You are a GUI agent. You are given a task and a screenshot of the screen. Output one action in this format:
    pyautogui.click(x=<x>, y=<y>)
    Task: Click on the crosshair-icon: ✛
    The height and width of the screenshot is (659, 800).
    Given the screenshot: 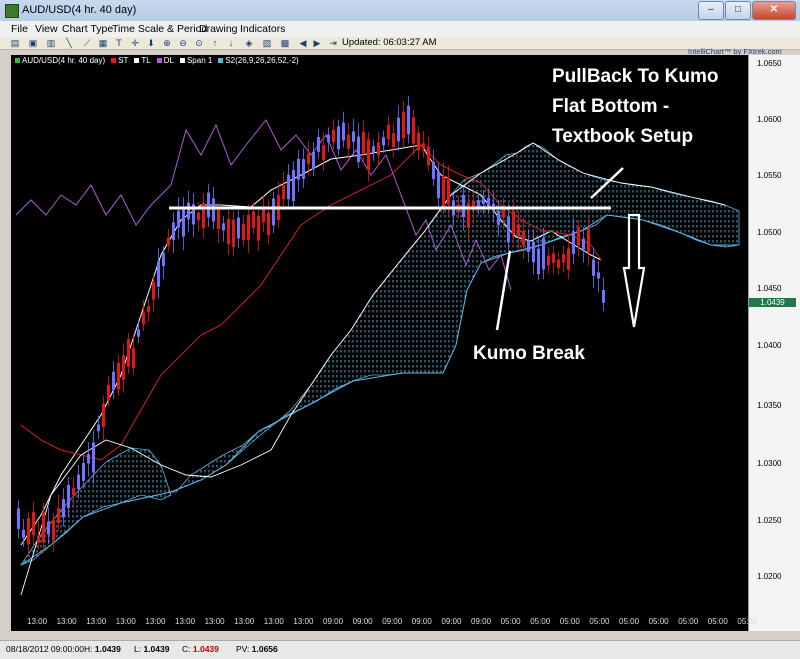 What is the action you would take?
    pyautogui.click(x=135, y=43)
    